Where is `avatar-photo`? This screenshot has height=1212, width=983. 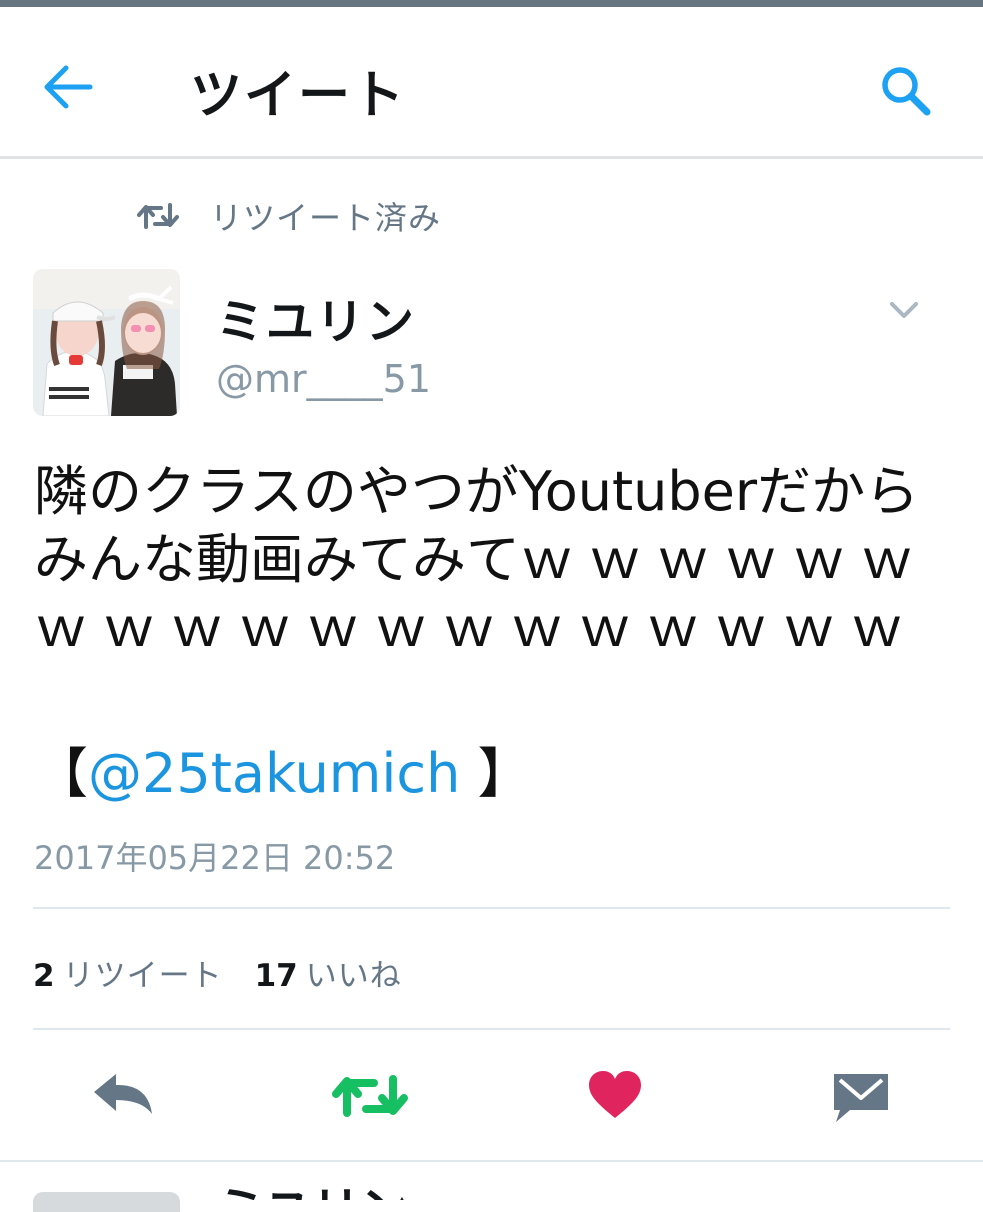 avatar-photo is located at coordinates (106, 342).